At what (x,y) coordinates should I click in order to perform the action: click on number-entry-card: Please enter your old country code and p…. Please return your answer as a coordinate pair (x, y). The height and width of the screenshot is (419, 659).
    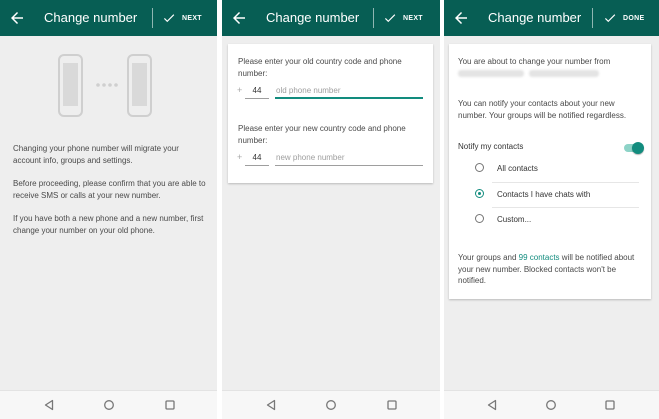
    Looking at the image, I should click on (330, 113).